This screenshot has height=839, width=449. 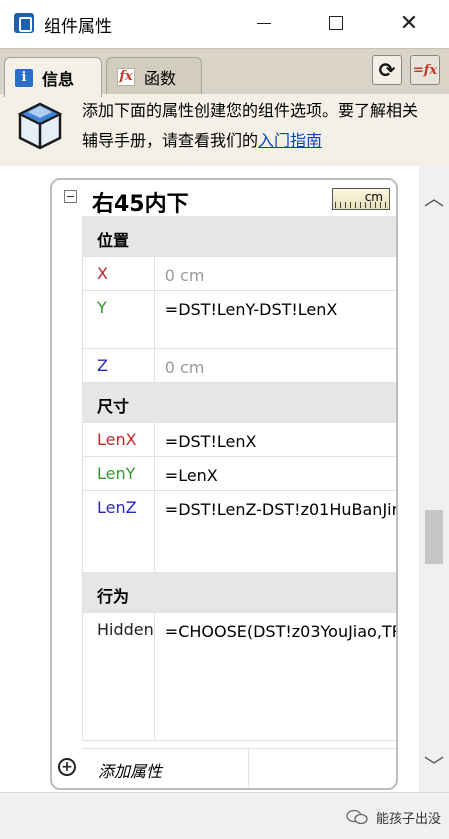 What do you see at coordinates (224, 815) in the screenshot?
I see `status-bar: 能孩子出没` at bounding box center [224, 815].